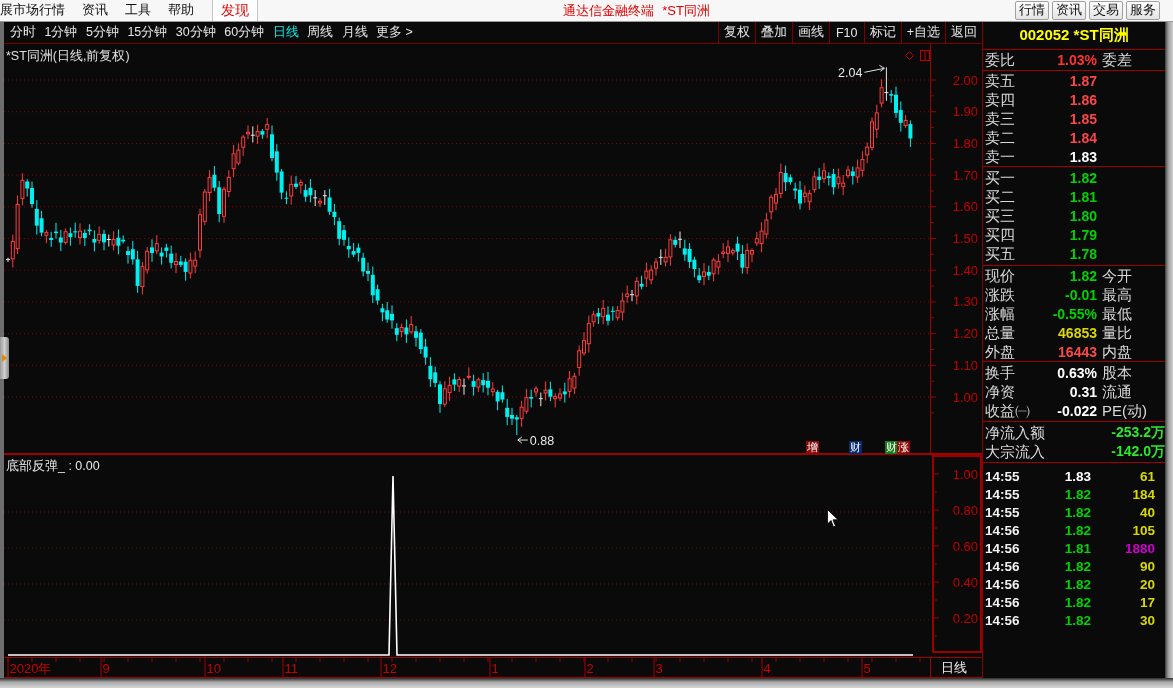 The width and height of the screenshot is (1173, 688). I want to click on event-tag: 涨, so click(903, 447).